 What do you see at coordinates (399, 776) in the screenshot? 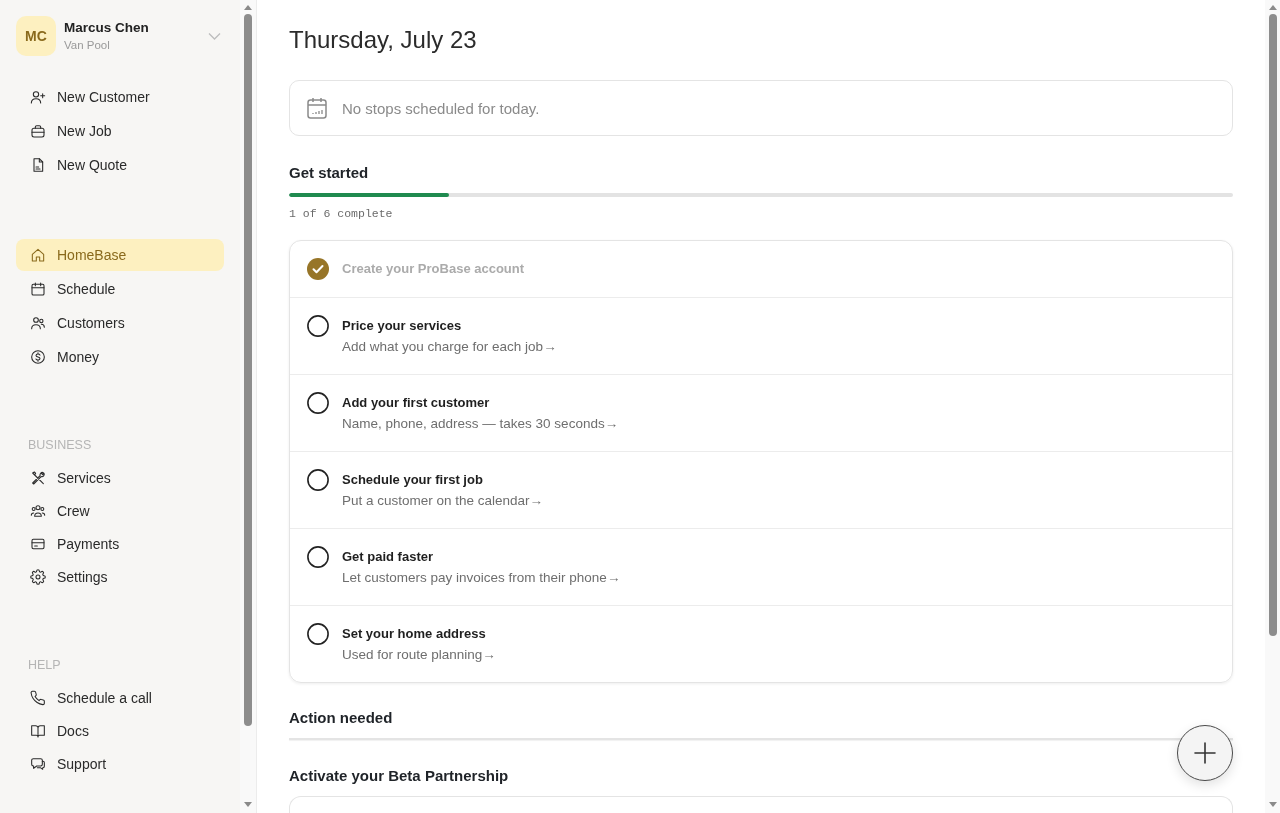
I see `section-title: Activate your Beta Partnership` at bounding box center [399, 776].